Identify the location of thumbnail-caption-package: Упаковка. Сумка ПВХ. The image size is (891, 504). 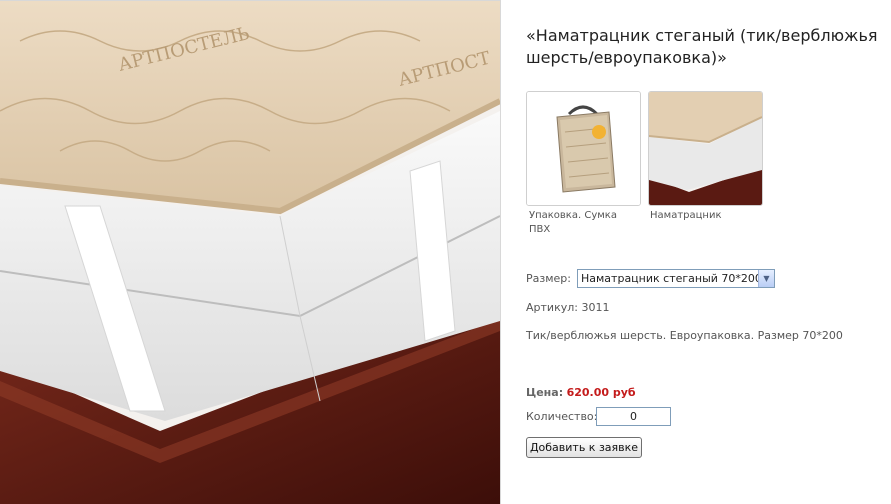
(573, 222).